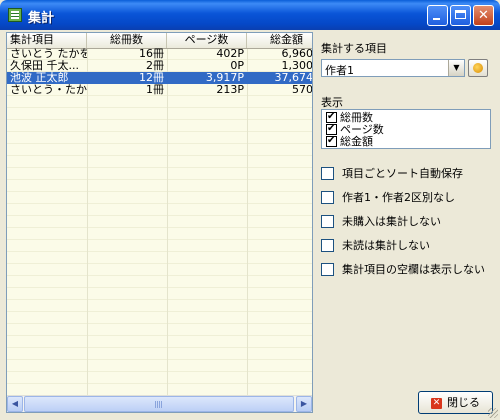 The image size is (500, 420). What do you see at coordinates (15, 404) in the screenshot?
I see `scroll-left-icon: ◀` at bounding box center [15, 404].